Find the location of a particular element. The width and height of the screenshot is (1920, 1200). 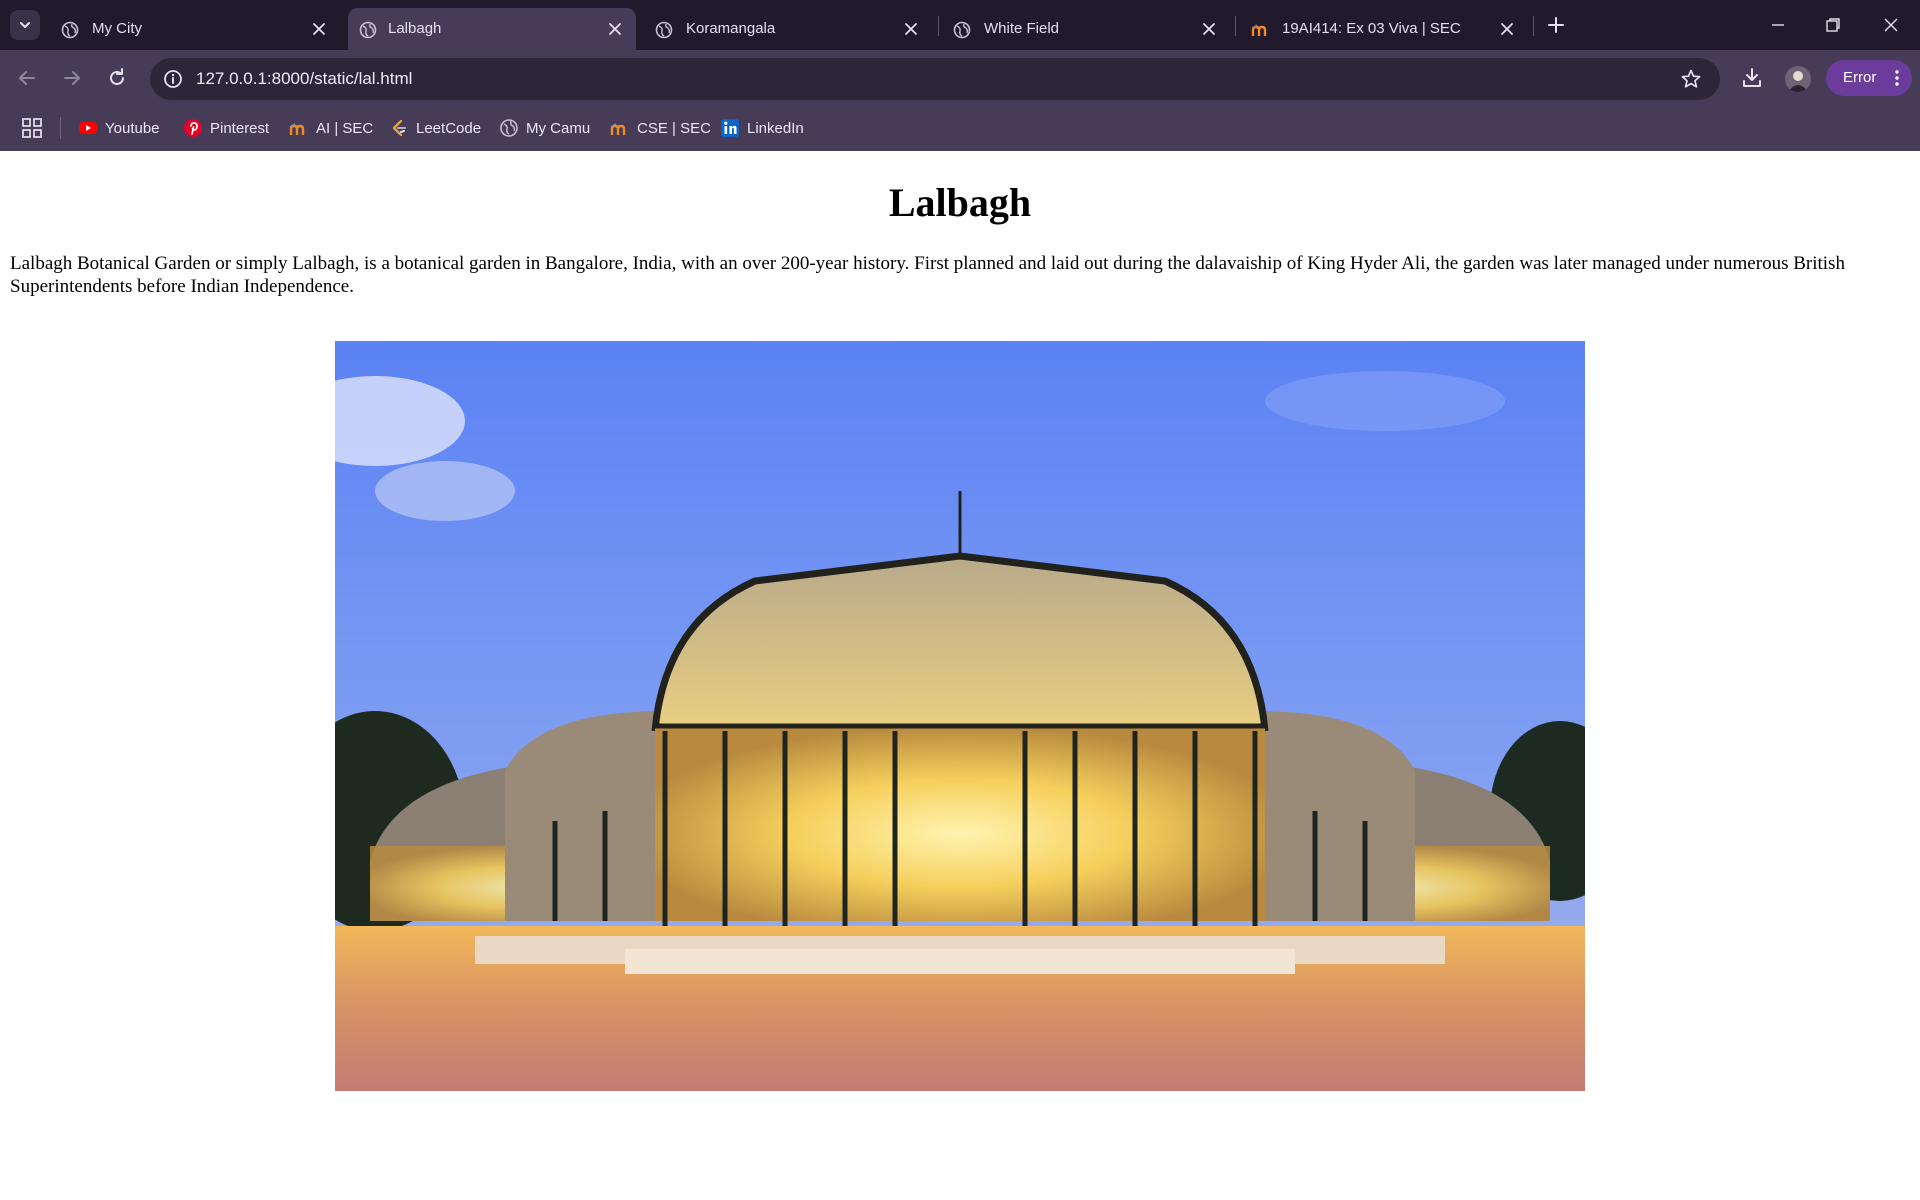

address-bar: 127.0.0.1:8000/static/lal.html is located at coordinates (935, 79).